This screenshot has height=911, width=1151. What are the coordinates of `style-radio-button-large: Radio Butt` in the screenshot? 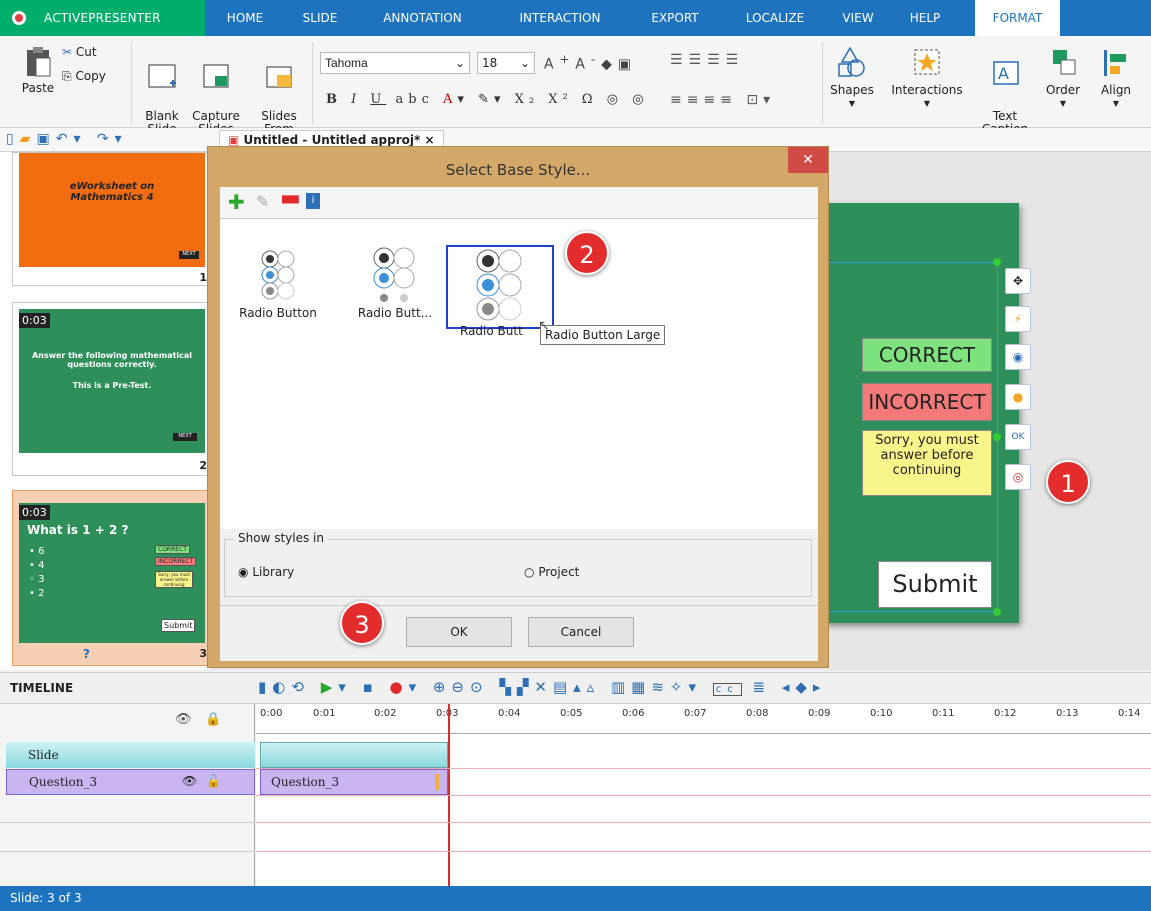 It's located at (500, 292).